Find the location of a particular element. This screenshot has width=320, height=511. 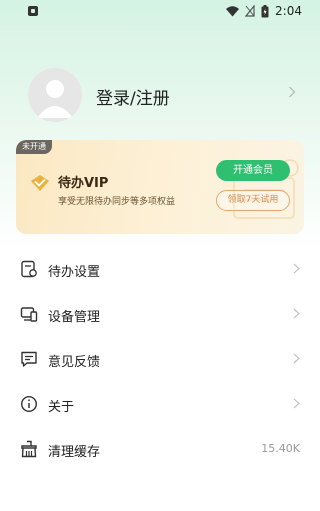

login-register-link: 登录/注册 is located at coordinates (133, 96).